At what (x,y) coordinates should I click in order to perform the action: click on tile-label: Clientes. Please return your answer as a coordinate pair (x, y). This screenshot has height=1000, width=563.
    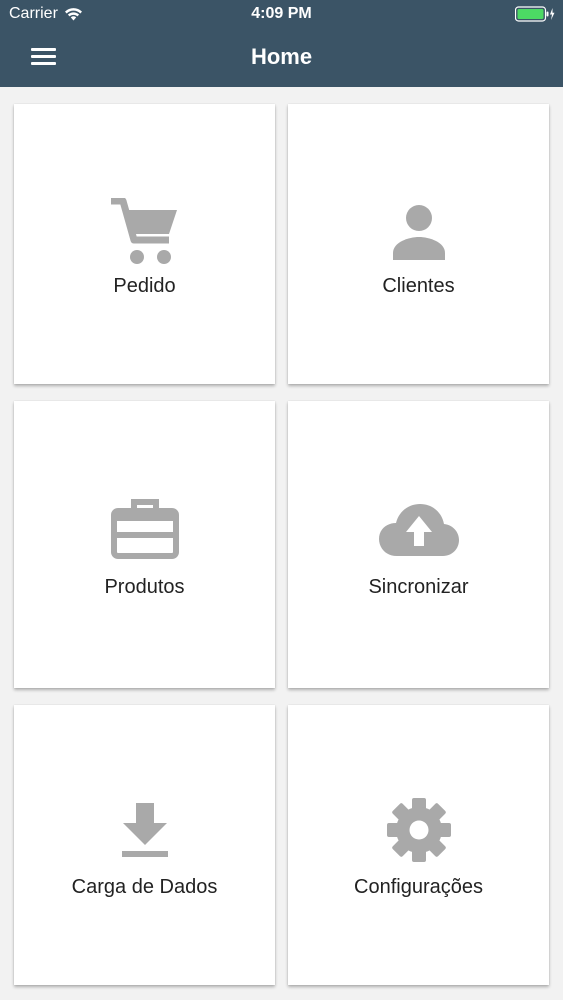
    Looking at the image, I should click on (418, 286).